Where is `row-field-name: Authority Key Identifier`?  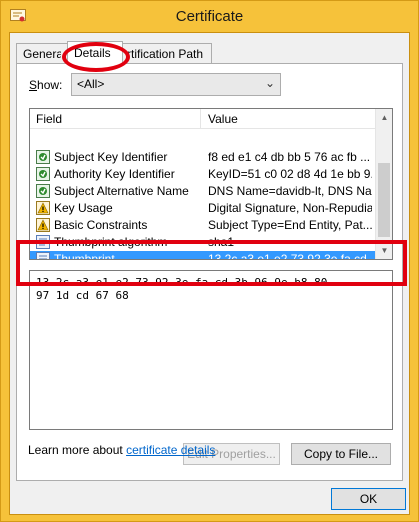
row-field-name: Authority Key Identifier is located at coordinates (114, 174).